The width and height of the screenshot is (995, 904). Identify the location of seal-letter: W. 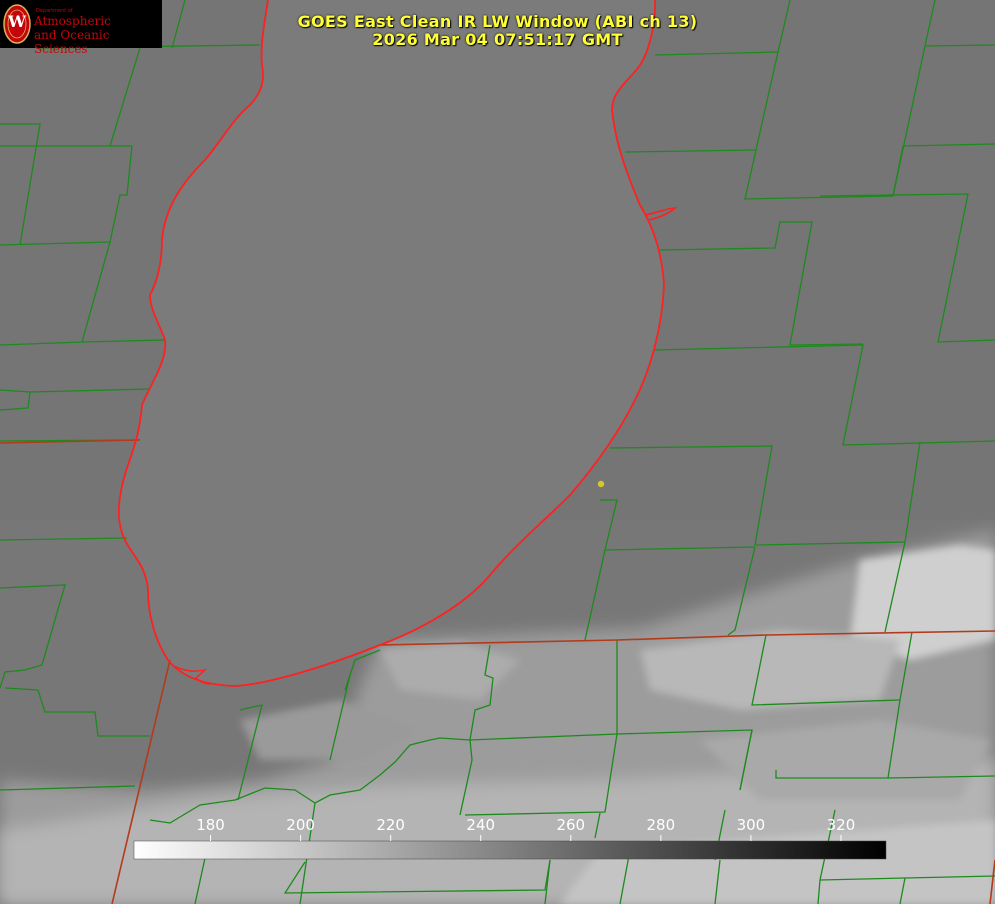
(17, 21).